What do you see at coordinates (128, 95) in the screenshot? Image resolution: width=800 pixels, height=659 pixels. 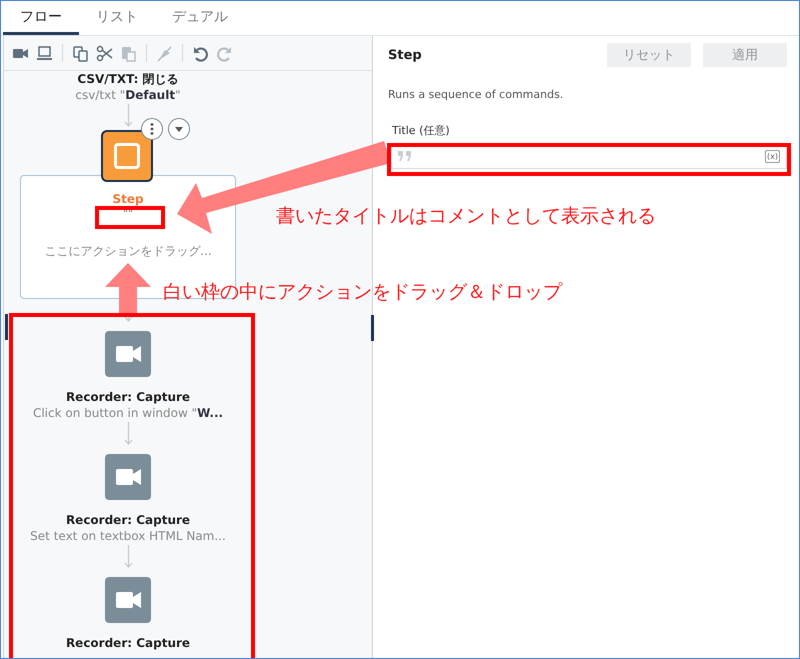 I see `node-subtitle: csv/txt "Default"` at bounding box center [128, 95].